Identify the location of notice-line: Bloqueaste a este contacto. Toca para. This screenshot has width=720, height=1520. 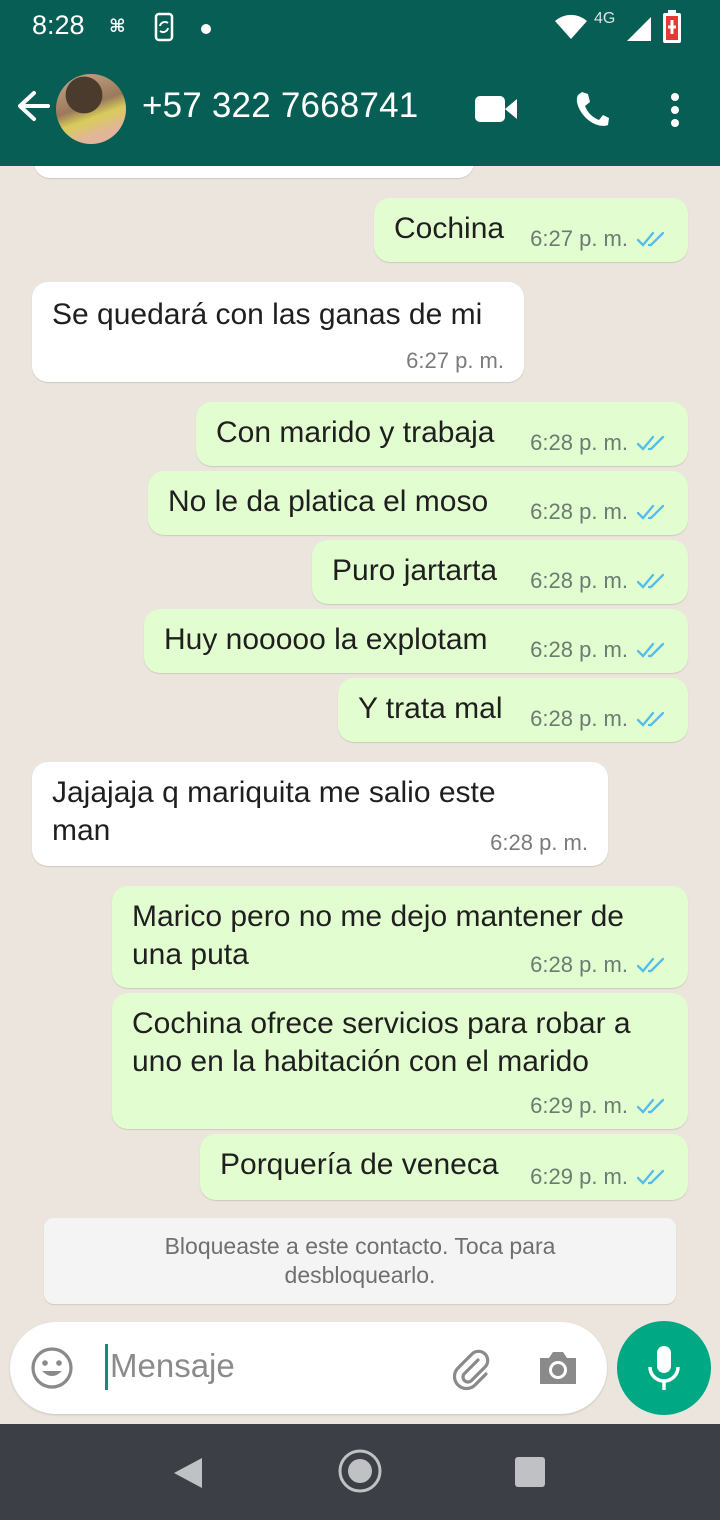
(360, 1246).